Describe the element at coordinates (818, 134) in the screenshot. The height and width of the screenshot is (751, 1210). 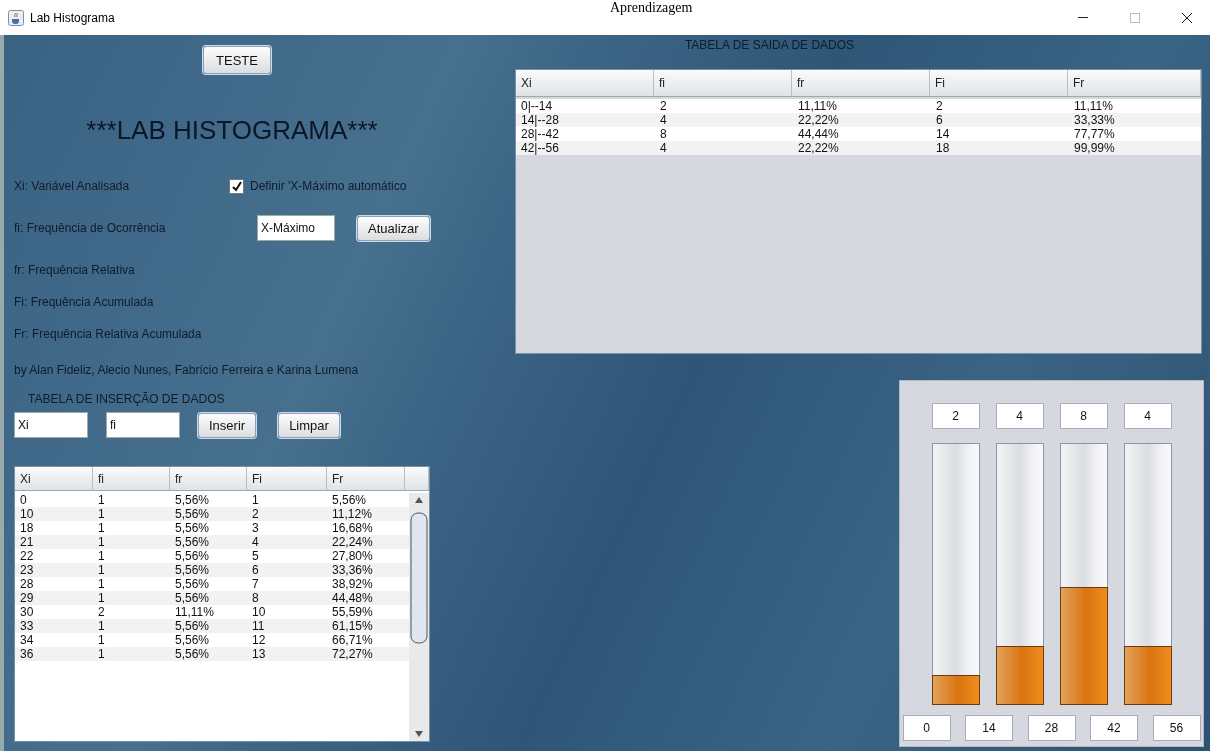
I see `table-cell-text: 44,44%` at that location.